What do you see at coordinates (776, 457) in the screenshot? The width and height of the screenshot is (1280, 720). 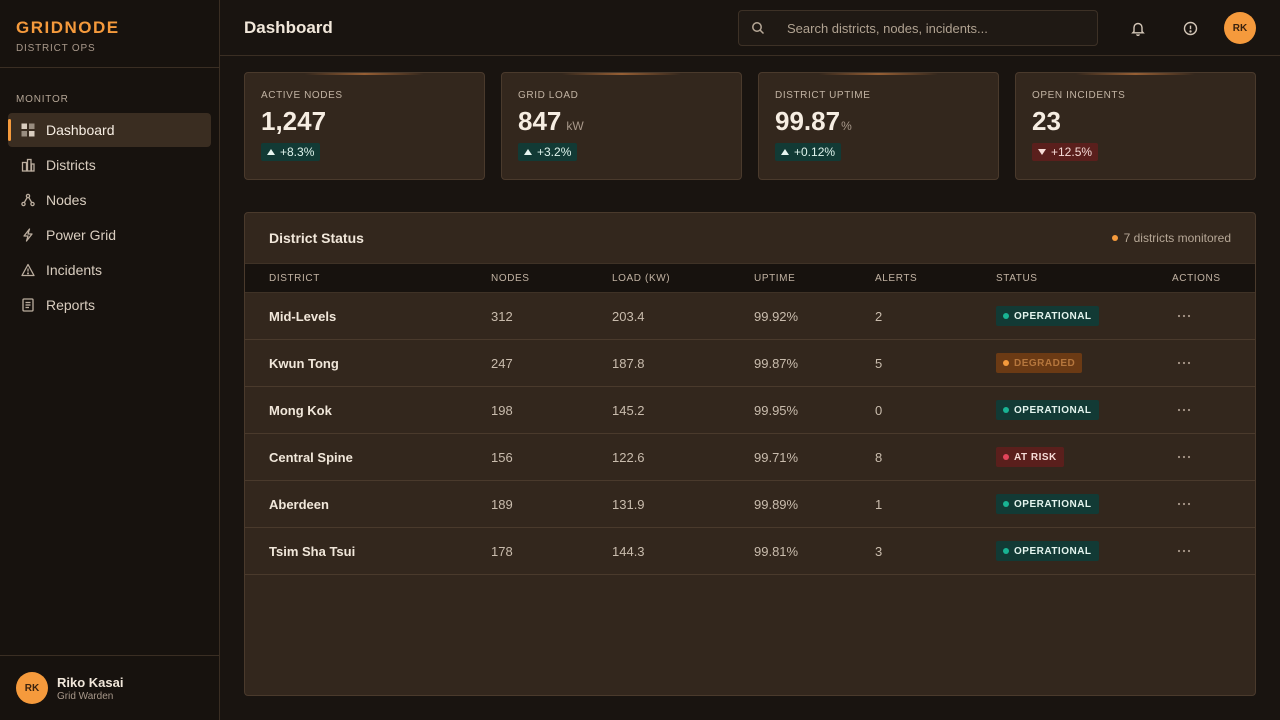 I see `uptime-value: 99.71%` at bounding box center [776, 457].